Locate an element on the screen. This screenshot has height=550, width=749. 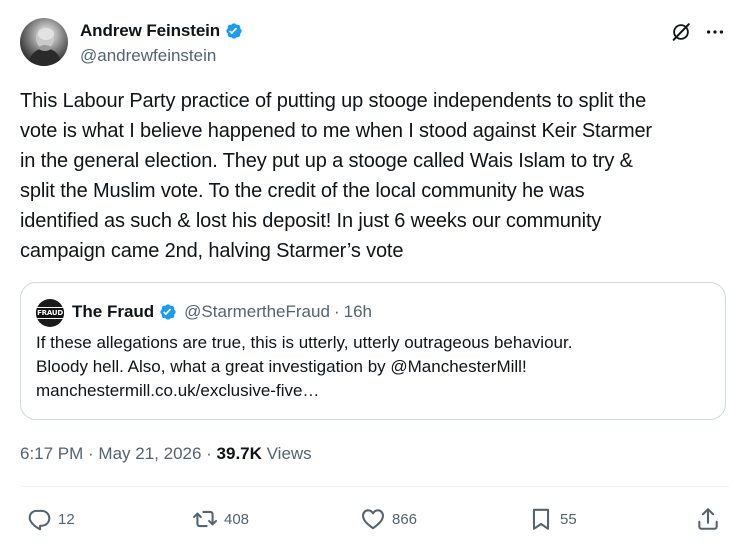
tweet-timestamp: 6:17 PM · May 21, 2026 · is located at coordinates (118, 453).